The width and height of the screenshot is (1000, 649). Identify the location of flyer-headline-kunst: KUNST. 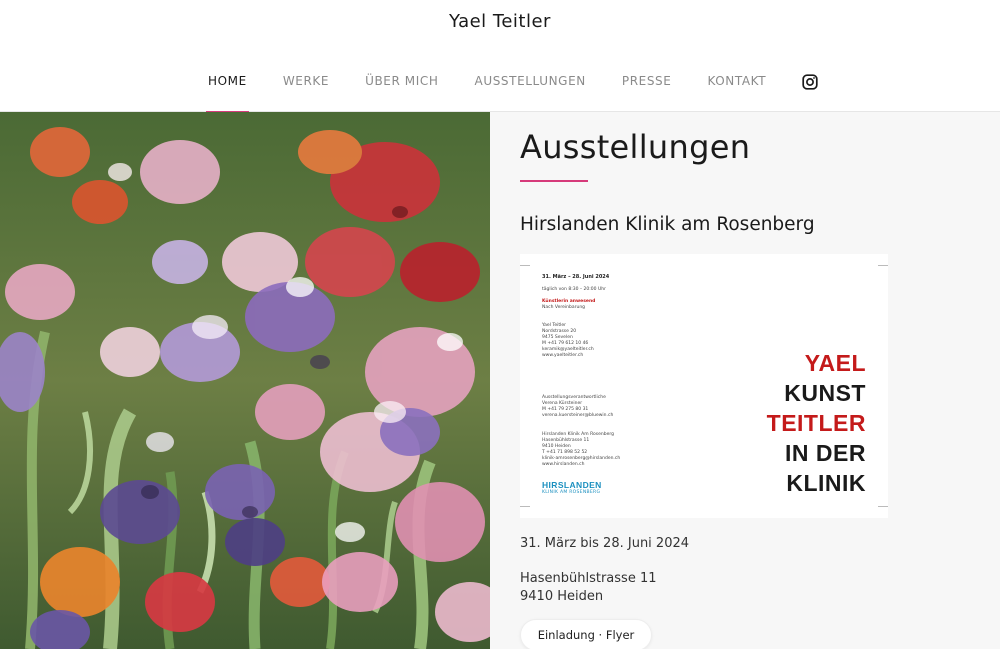
(825, 393).